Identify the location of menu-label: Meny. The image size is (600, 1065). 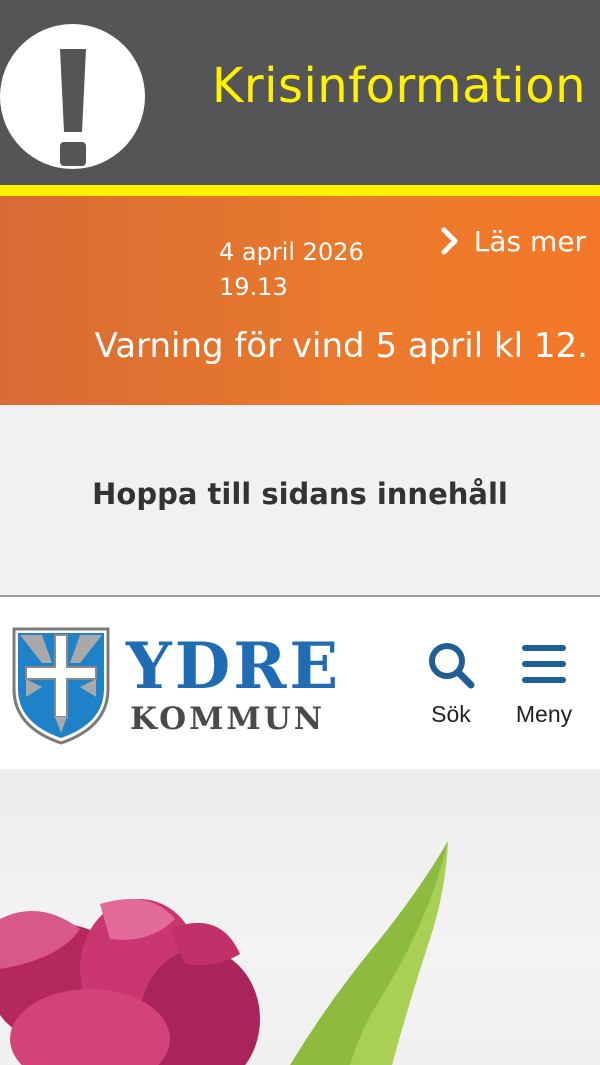
(544, 714).